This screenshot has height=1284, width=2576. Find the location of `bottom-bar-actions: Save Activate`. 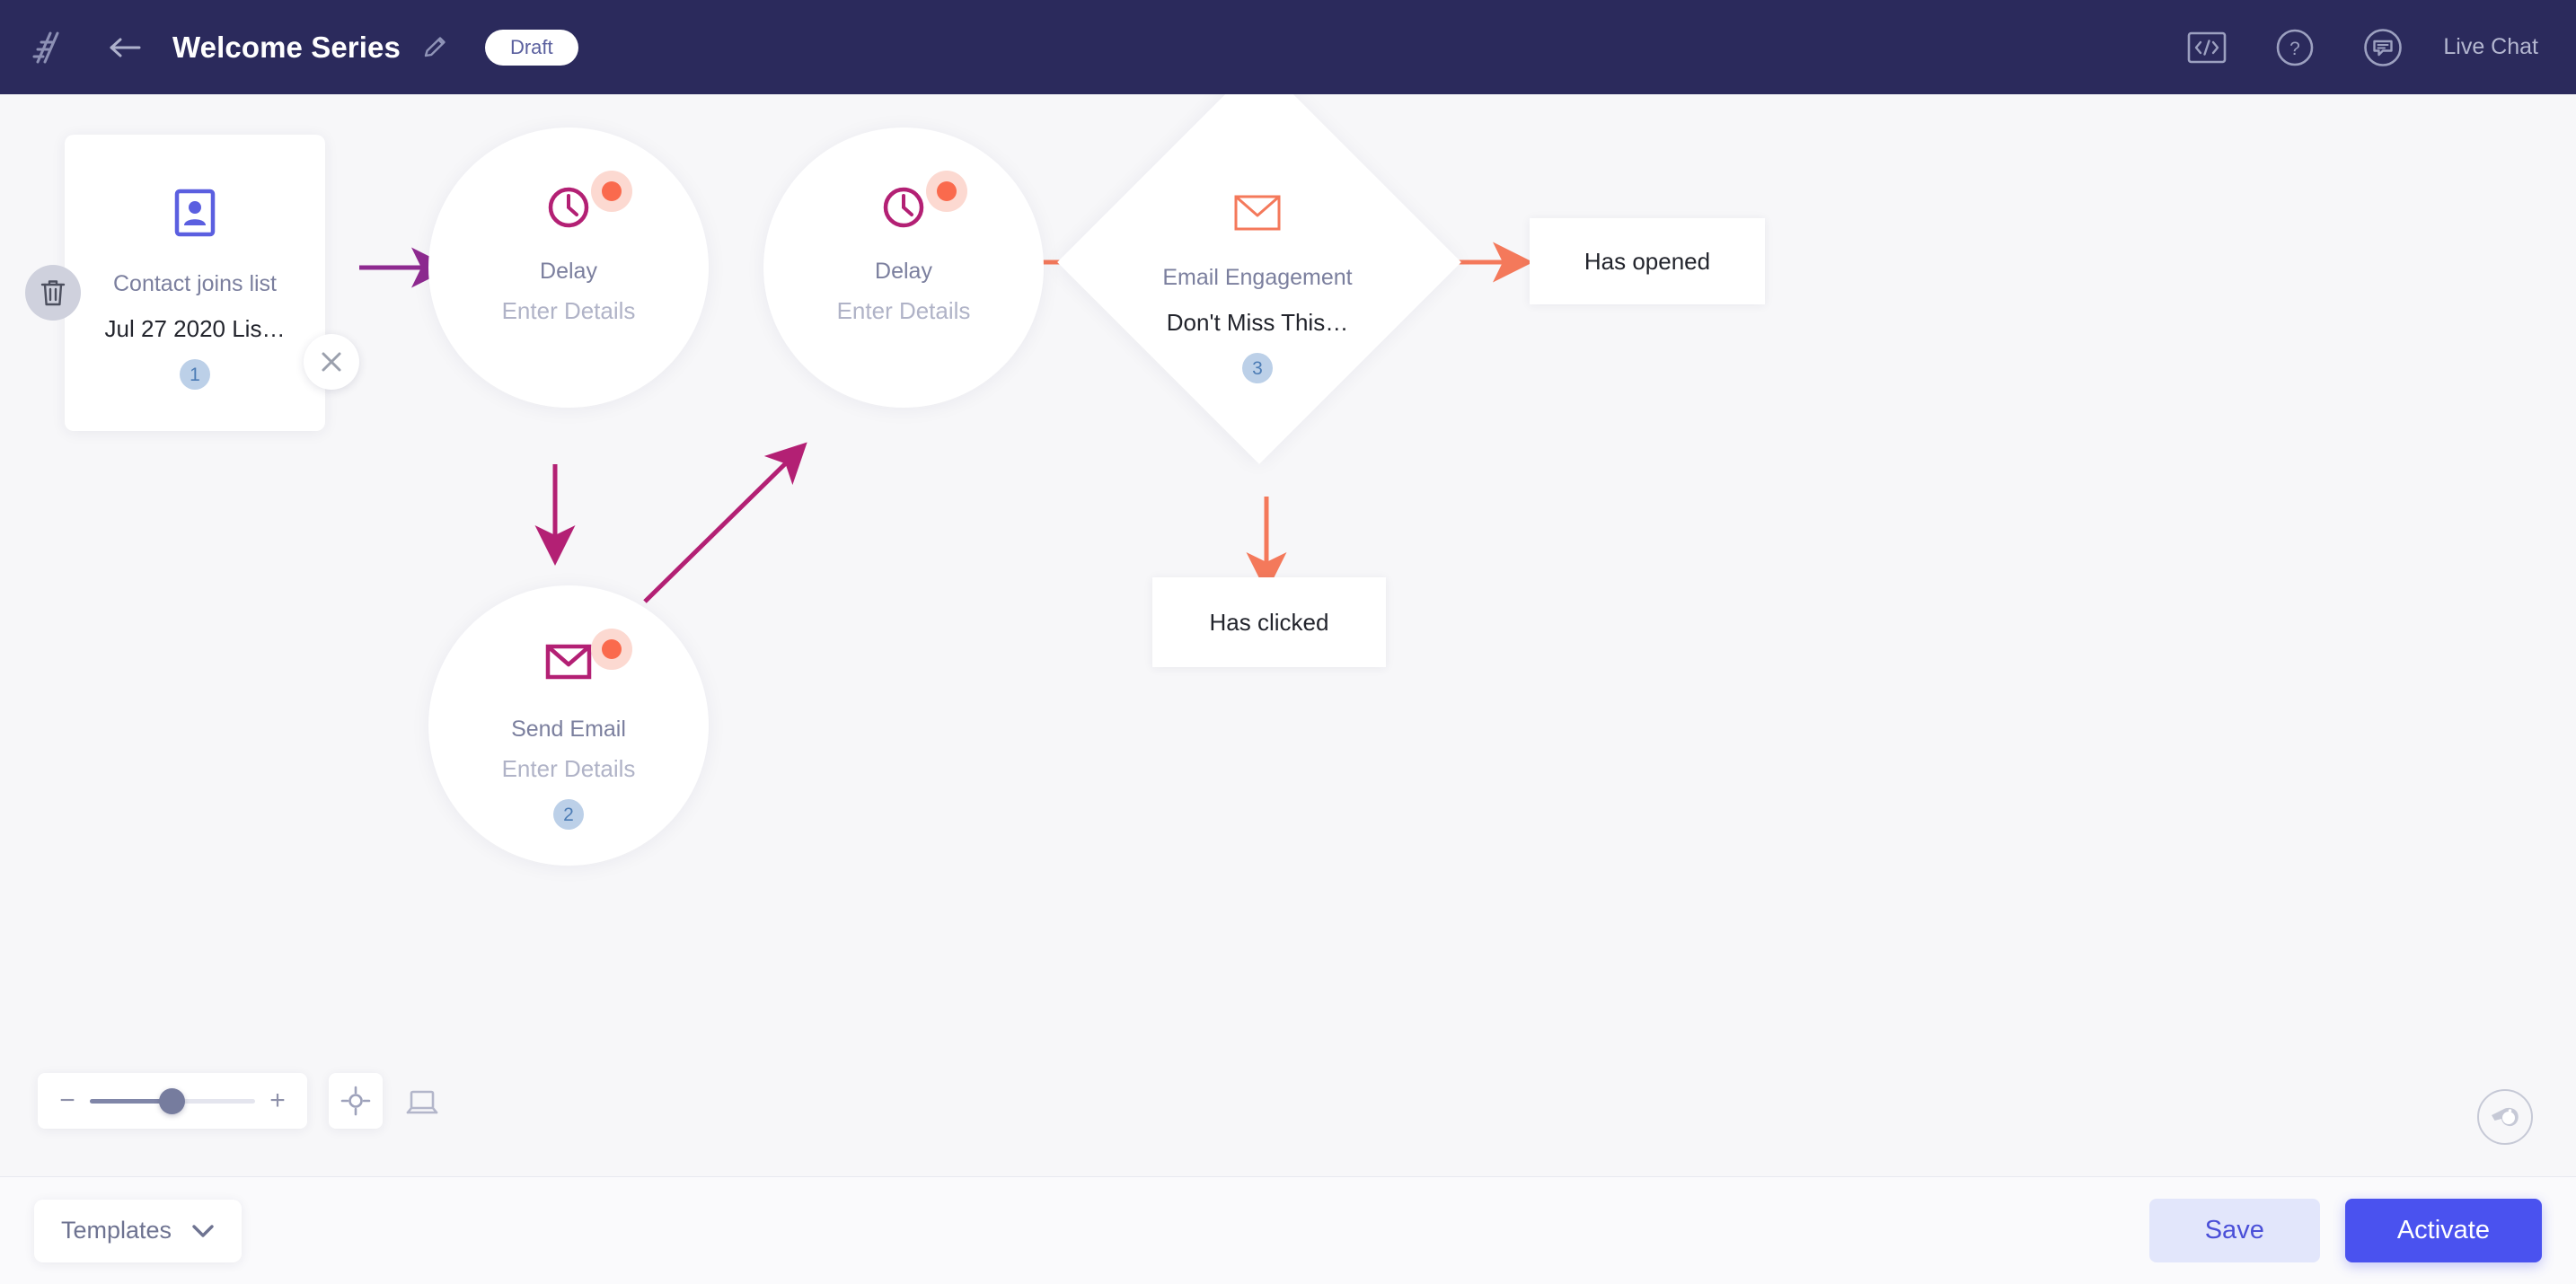

bottom-bar-actions: Save Activate is located at coordinates (2345, 1230).